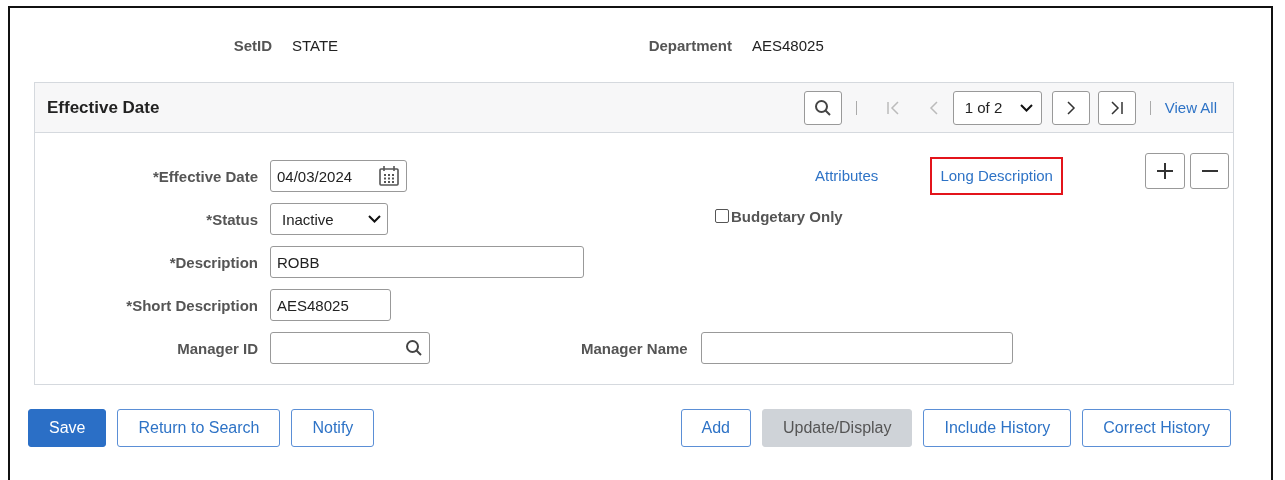 Image resolution: width=1285 pixels, height=480 pixels. I want to click on action-button: Include History, so click(997, 428).